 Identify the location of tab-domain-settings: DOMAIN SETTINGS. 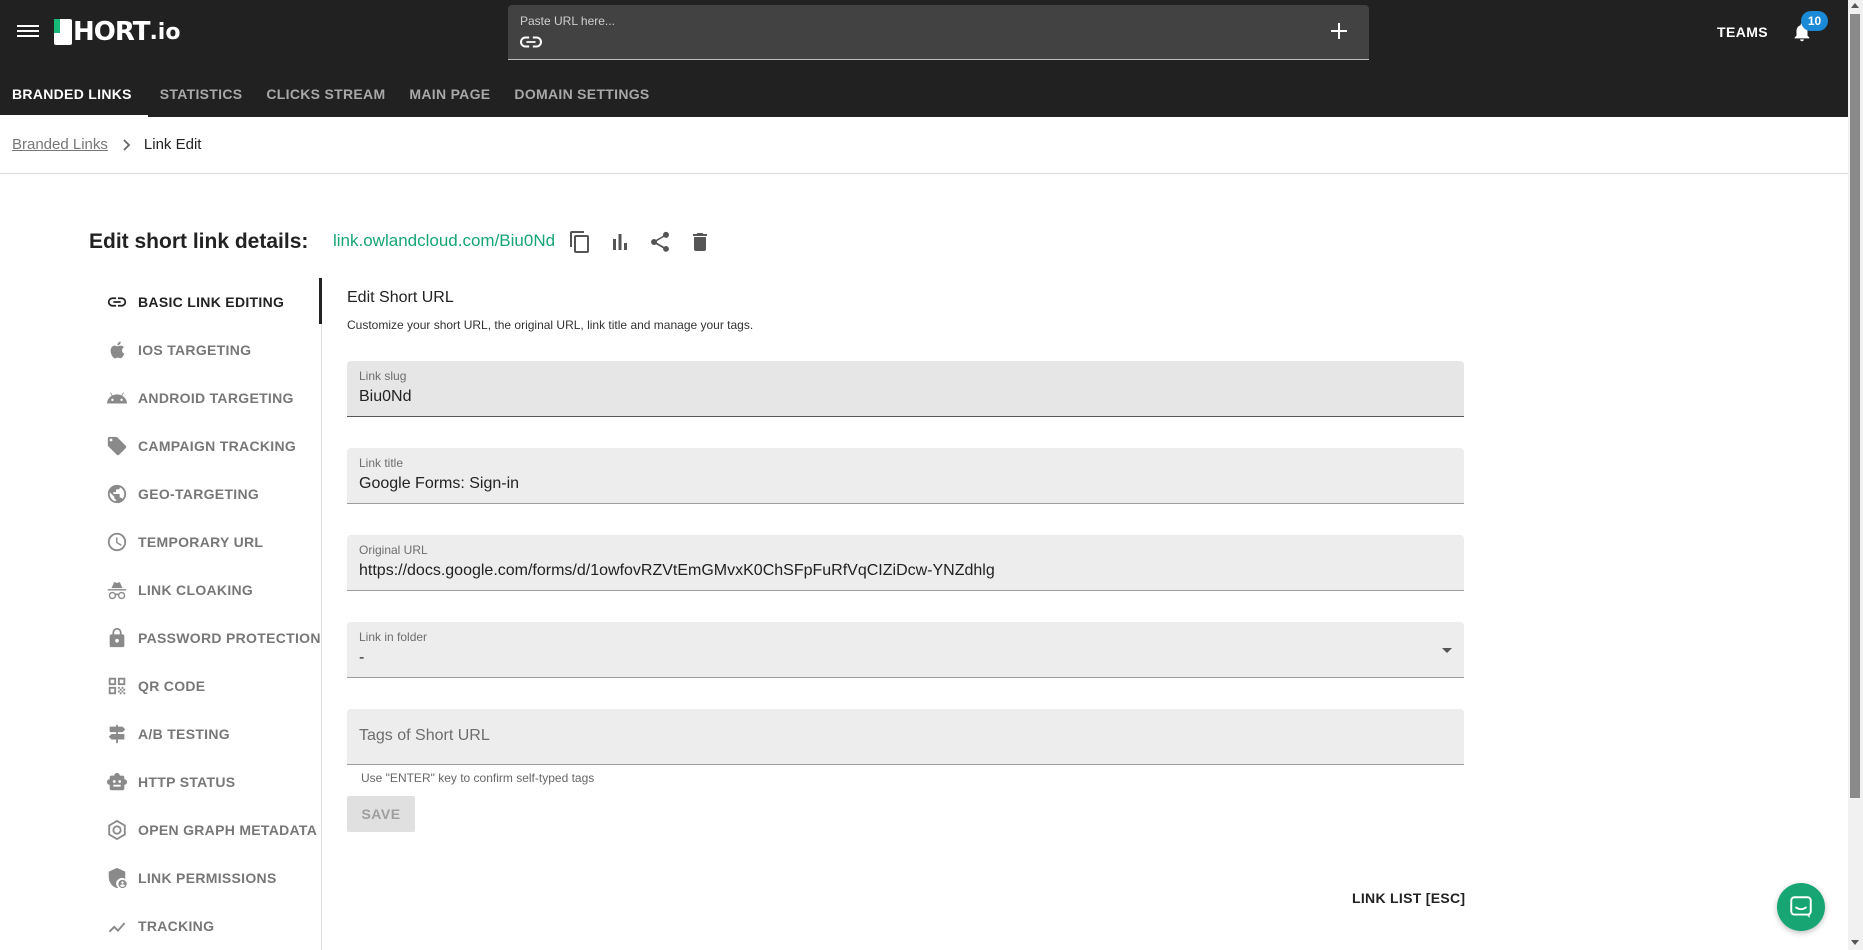
(581, 93).